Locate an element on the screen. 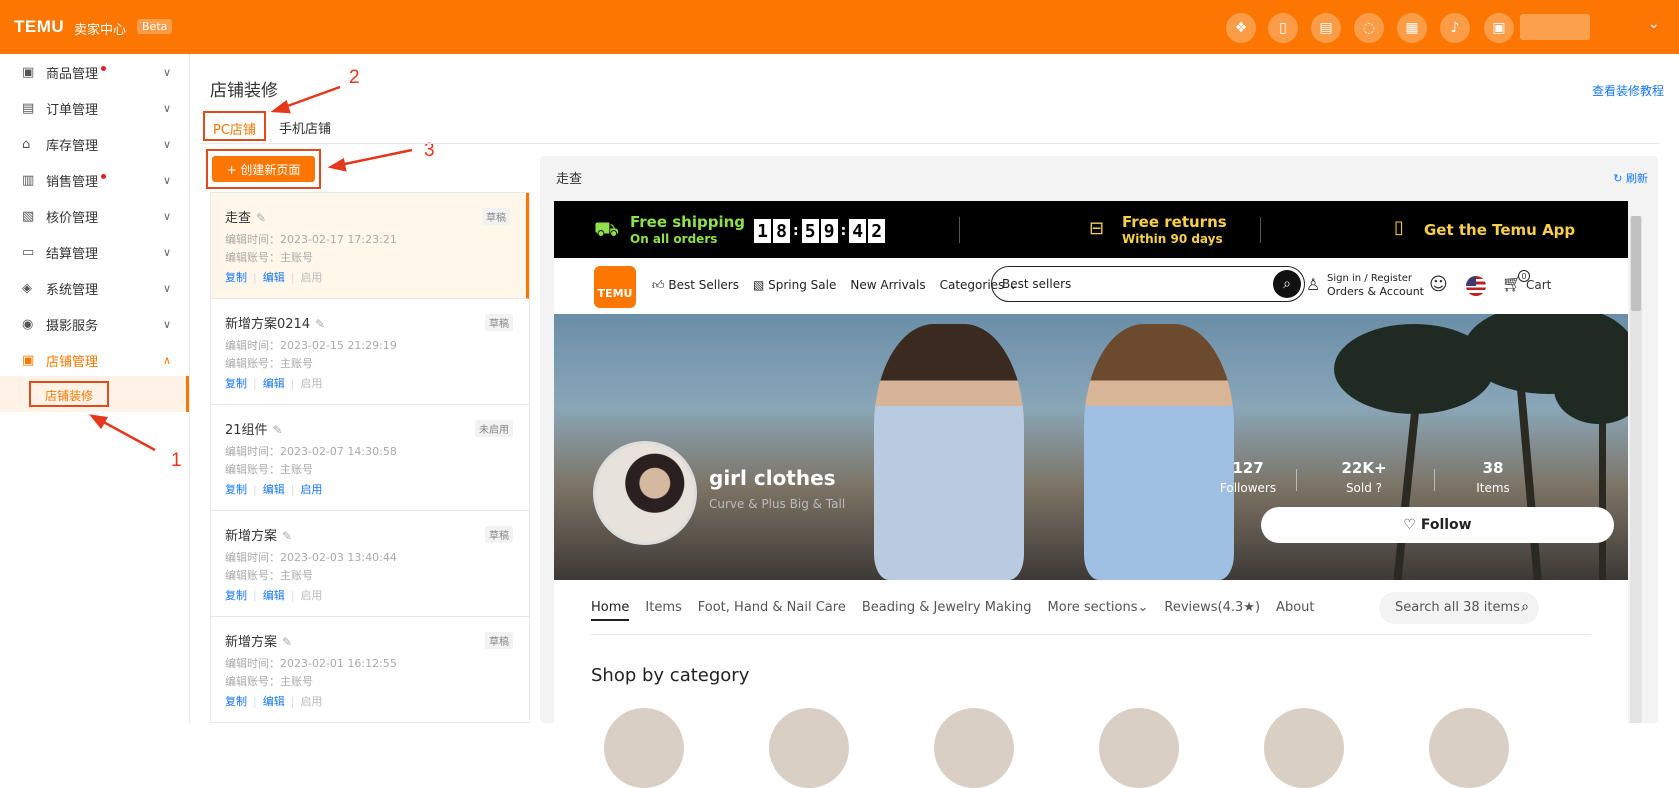  account-link: Sign in / Register Orders & Account is located at coordinates (1375, 285).